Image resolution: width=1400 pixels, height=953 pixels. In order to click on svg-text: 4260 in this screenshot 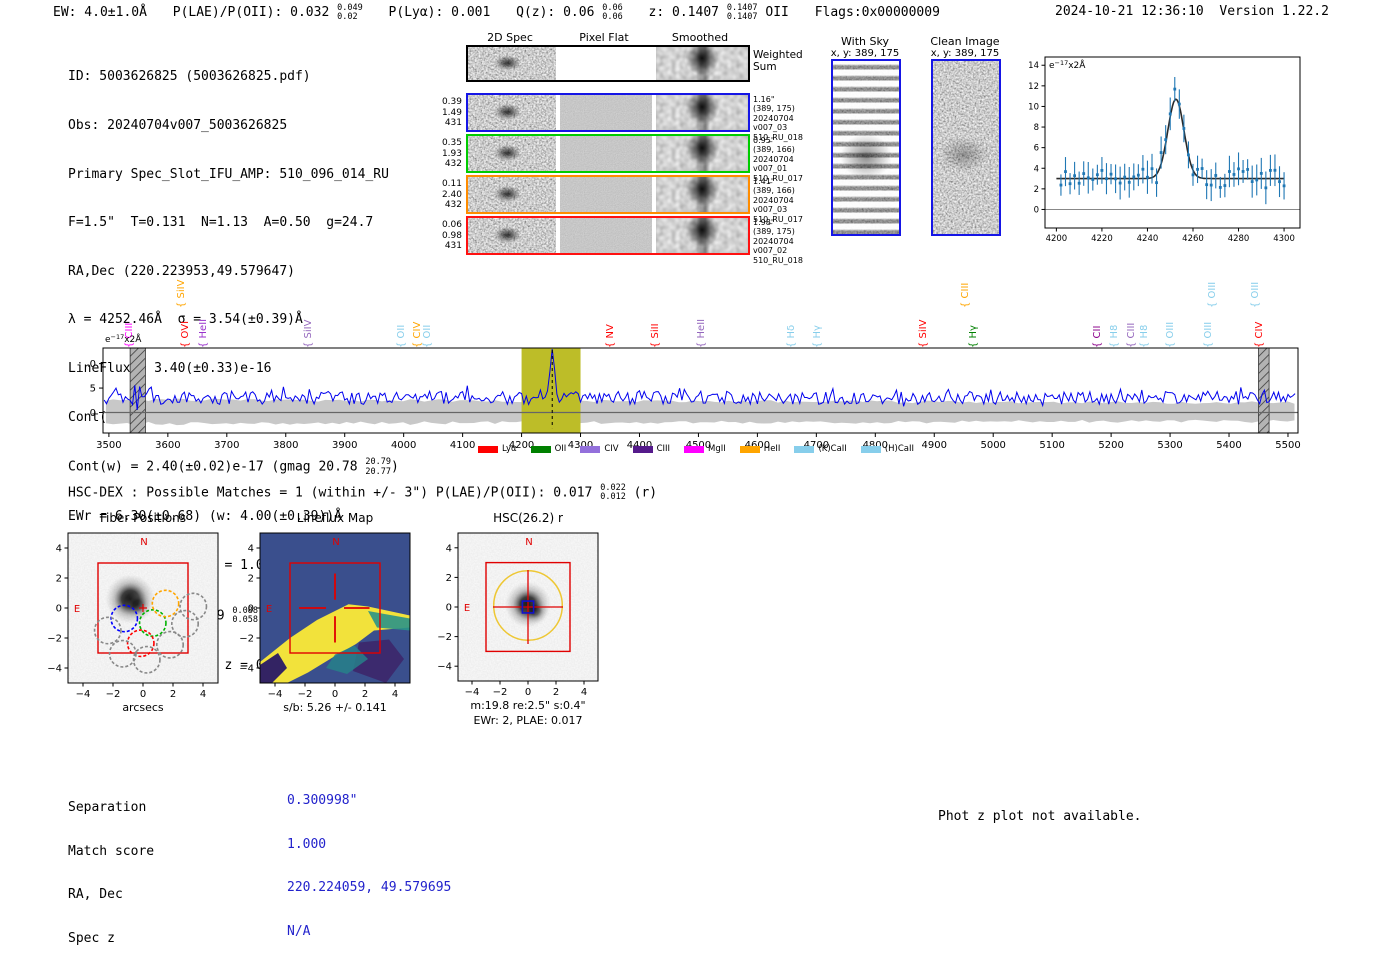, I will do `click(1193, 239)`.